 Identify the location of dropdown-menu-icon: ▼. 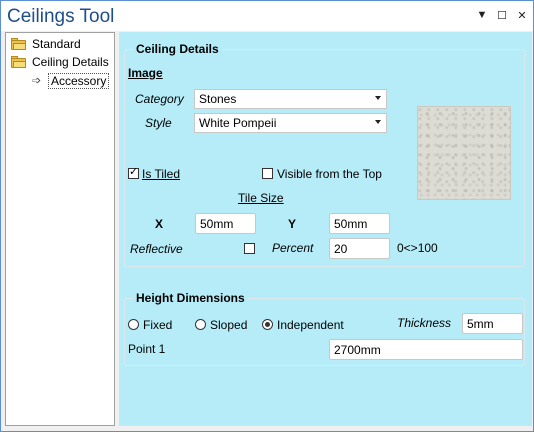
(482, 15).